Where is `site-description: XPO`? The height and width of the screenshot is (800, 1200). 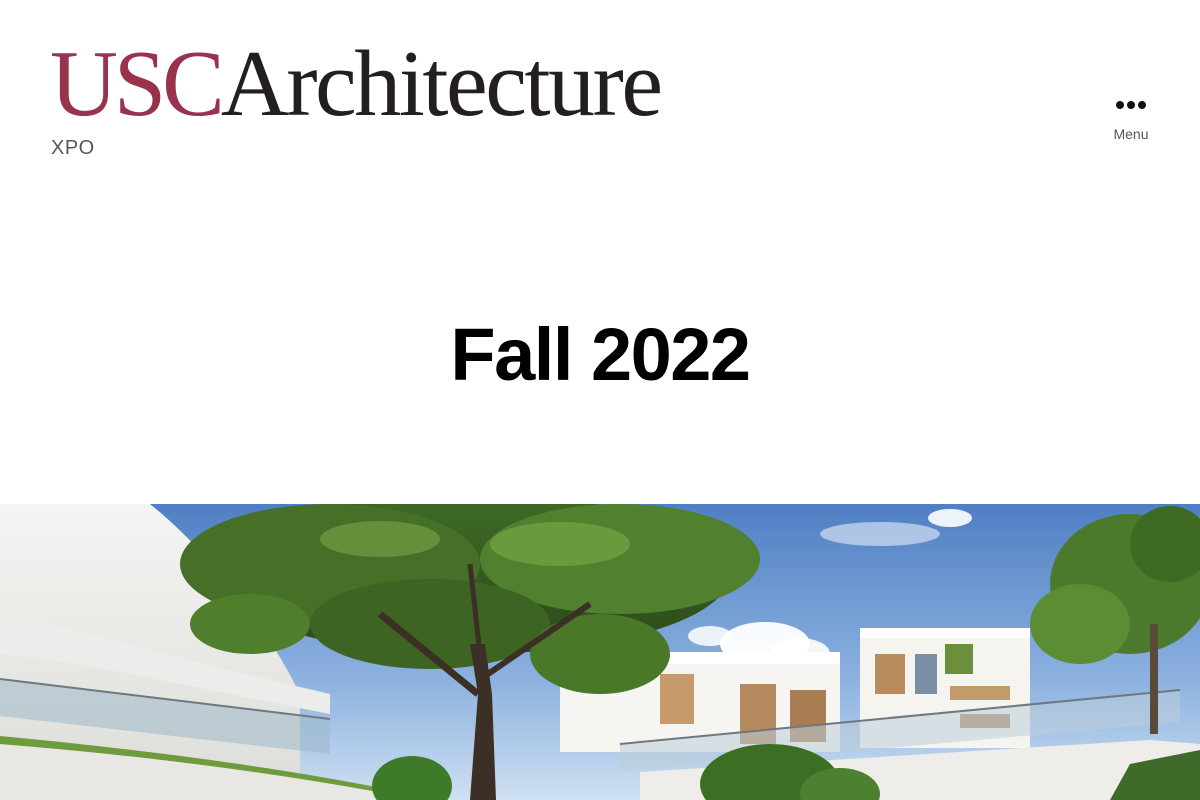 site-description: XPO is located at coordinates (73, 148).